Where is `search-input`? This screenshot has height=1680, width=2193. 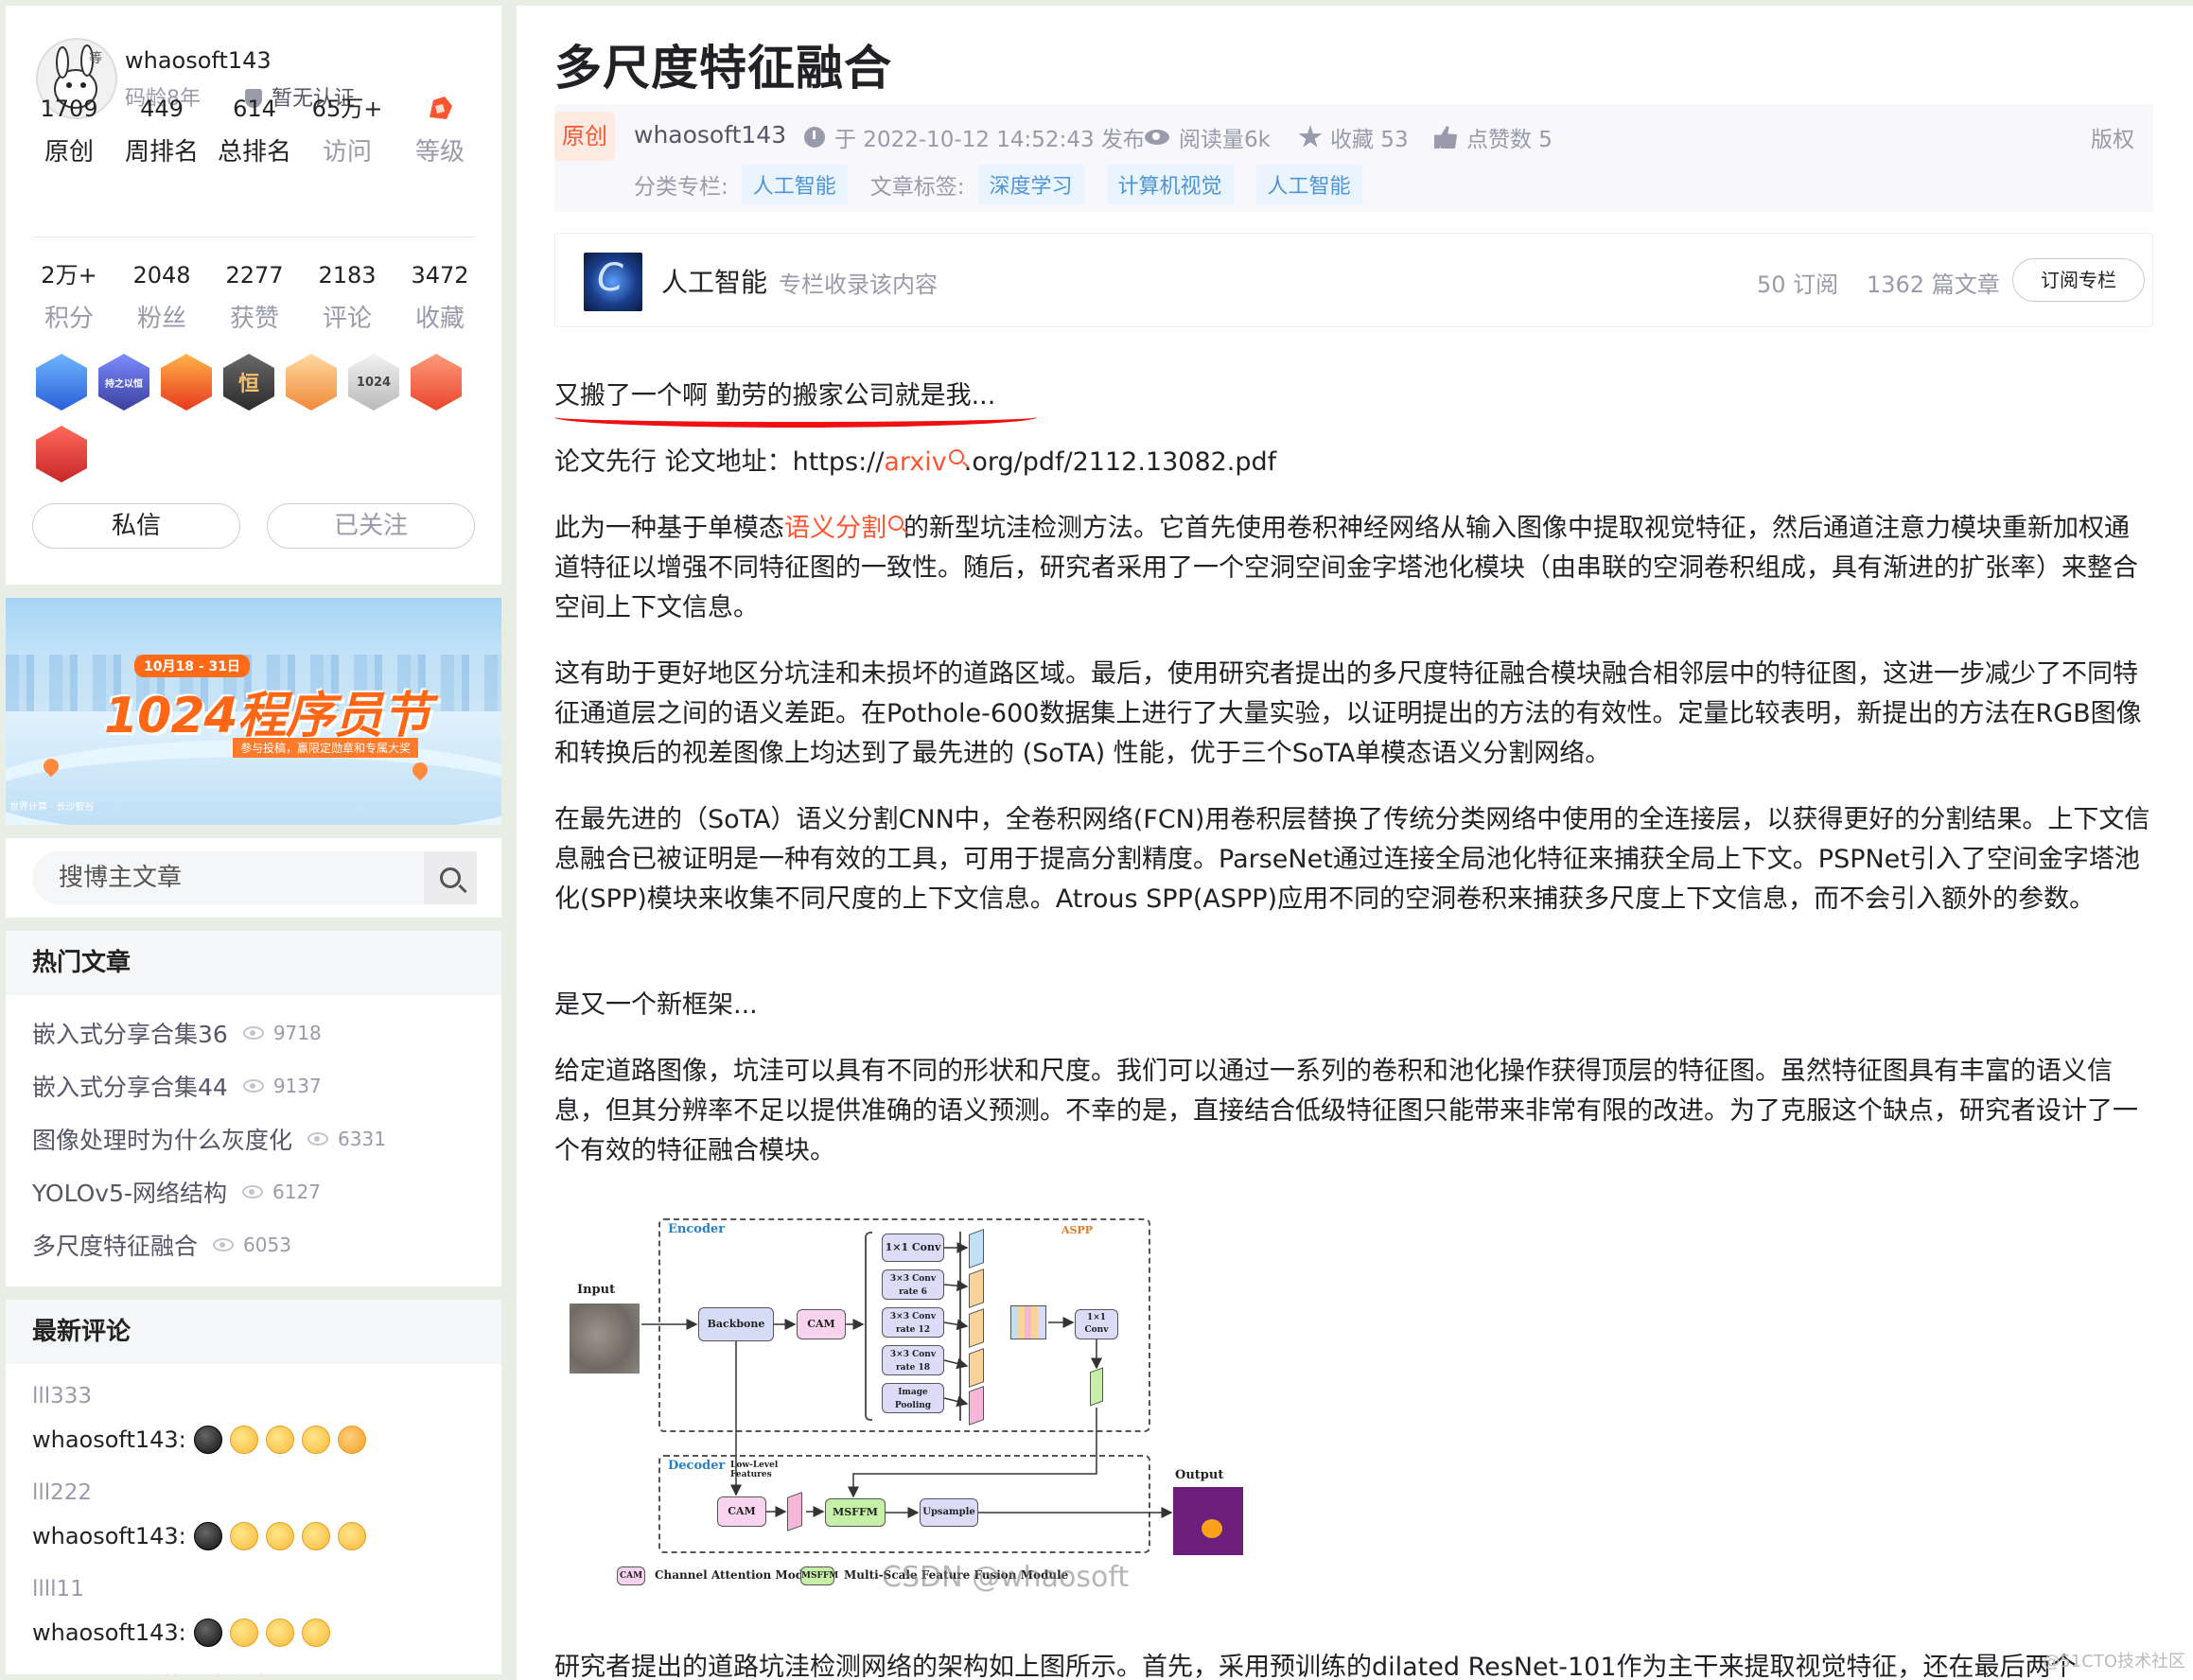
search-input is located at coordinates (221, 877).